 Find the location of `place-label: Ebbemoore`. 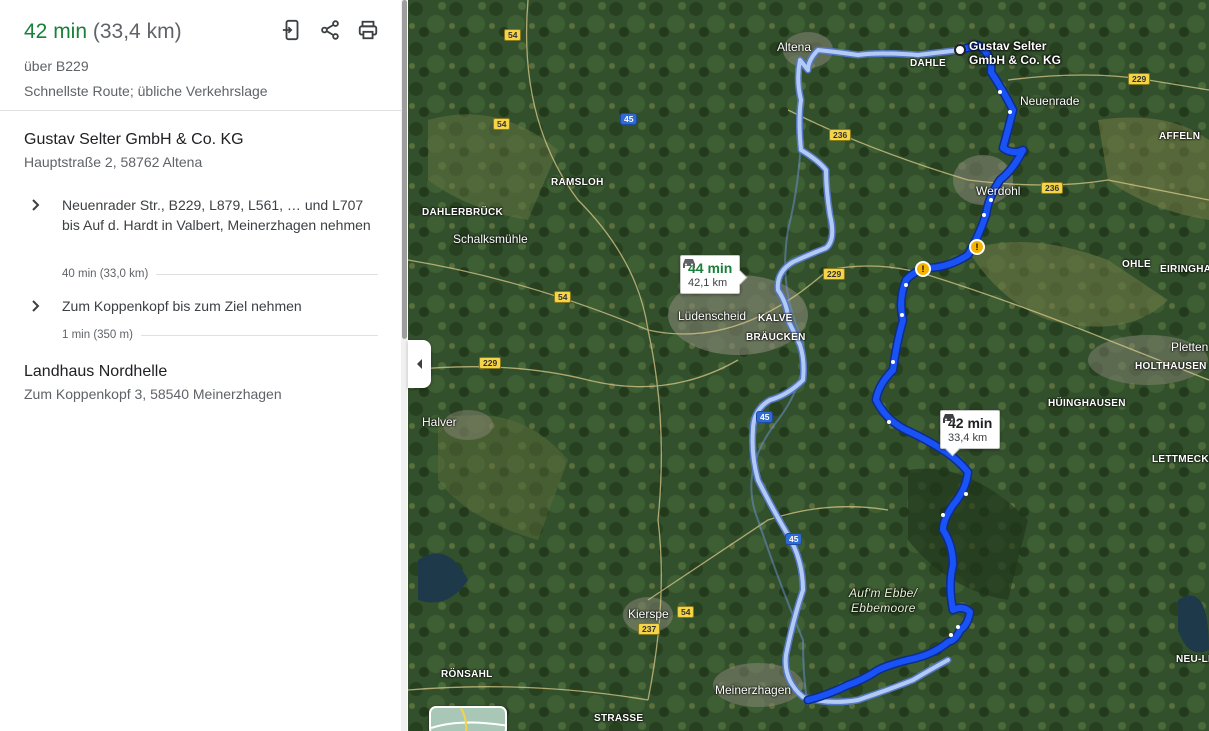

place-label: Ebbemoore is located at coordinates (883, 608).